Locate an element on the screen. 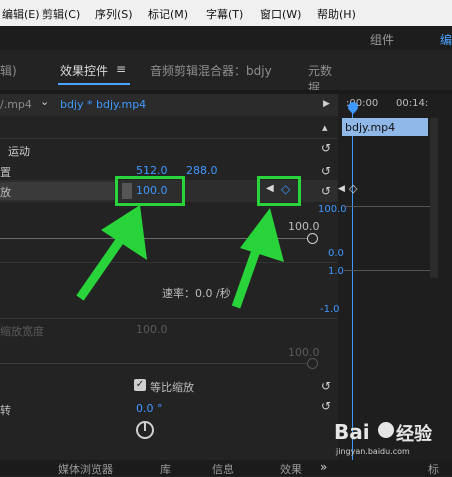  watermark-brand-cn: 经验 is located at coordinates (414, 434).